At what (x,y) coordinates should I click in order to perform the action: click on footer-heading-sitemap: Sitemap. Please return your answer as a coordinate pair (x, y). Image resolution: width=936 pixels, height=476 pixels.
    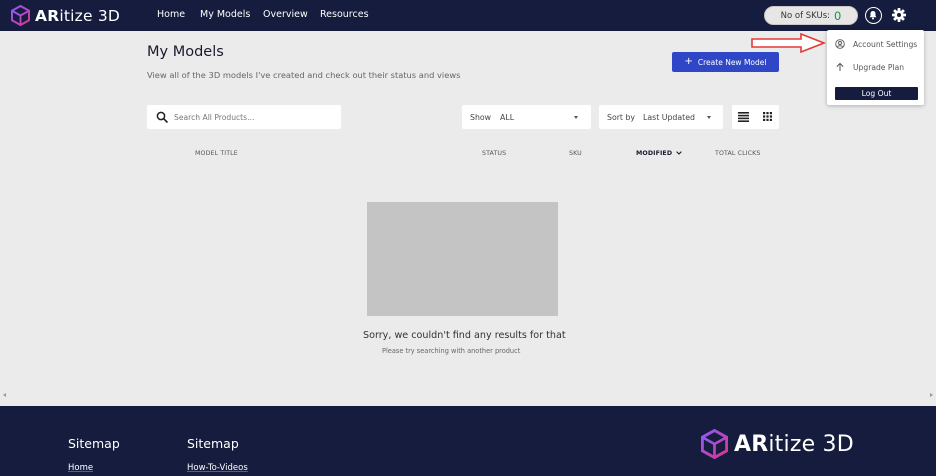
    Looking at the image, I should click on (94, 443).